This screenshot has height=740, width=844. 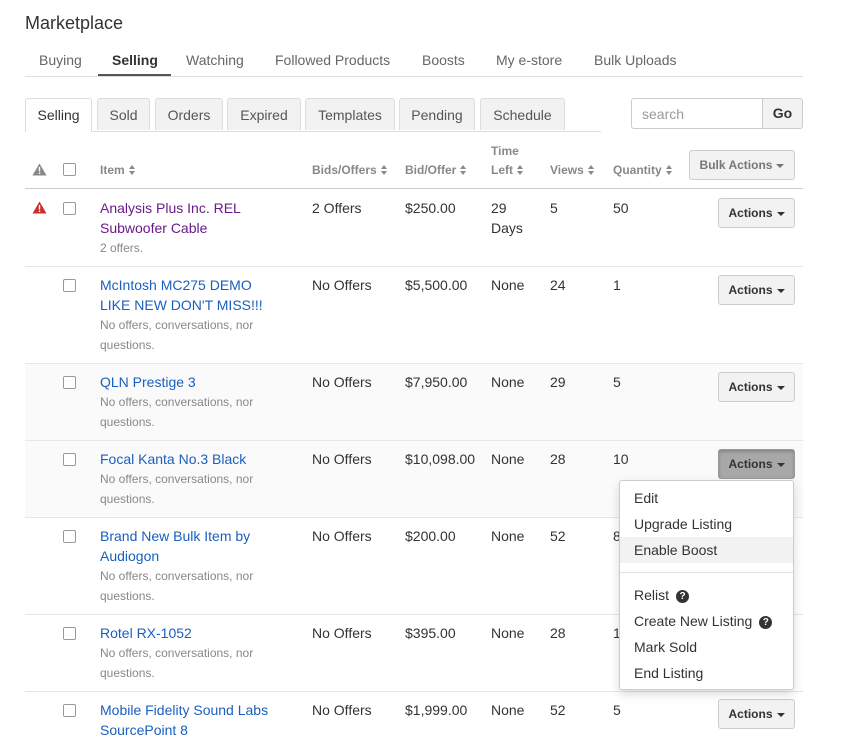 What do you see at coordinates (507, 218) in the screenshot?
I see `time-left-value: 29 Days` at bounding box center [507, 218].